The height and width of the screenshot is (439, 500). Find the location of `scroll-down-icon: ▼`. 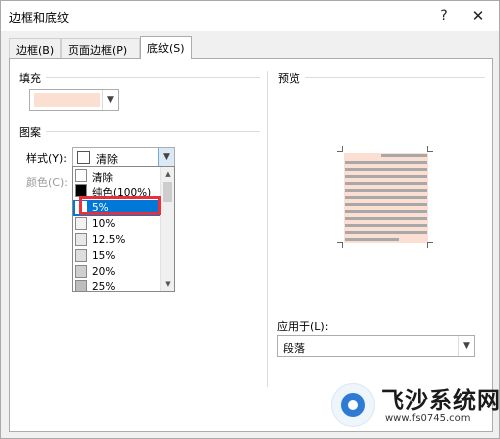

scroll-down-icon: ▼ is located at coordinates (167, 284).